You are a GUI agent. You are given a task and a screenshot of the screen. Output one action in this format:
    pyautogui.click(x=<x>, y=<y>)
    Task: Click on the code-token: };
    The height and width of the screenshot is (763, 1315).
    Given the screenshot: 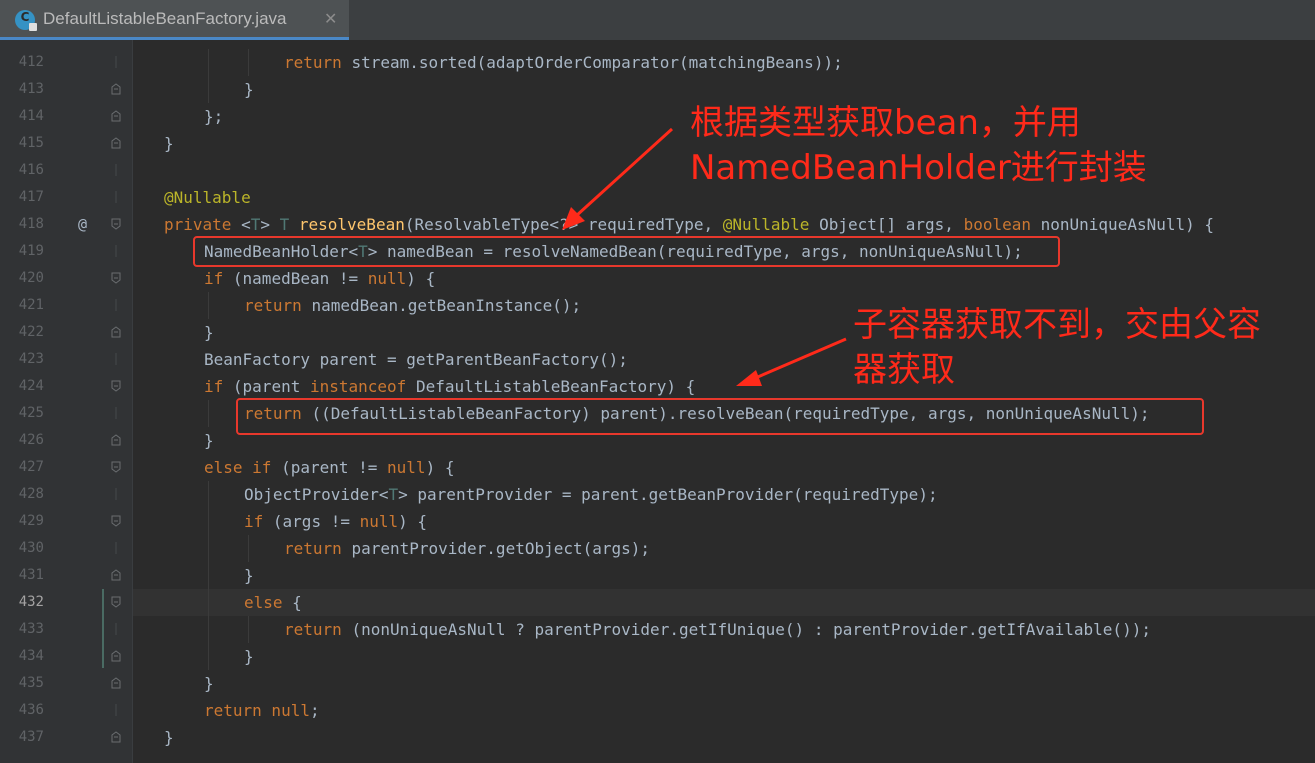 What is the action you would take?
    pyautogui.click(x=214, y=116)
    